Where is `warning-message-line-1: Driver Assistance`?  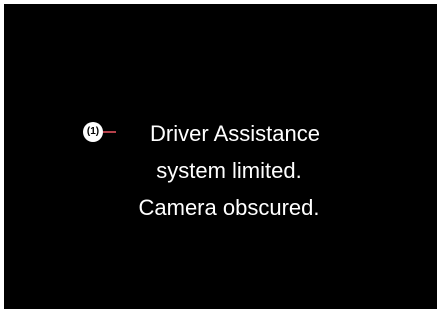
warning-message-line-1: Driver Assistance is located at coordinates (235, 133).